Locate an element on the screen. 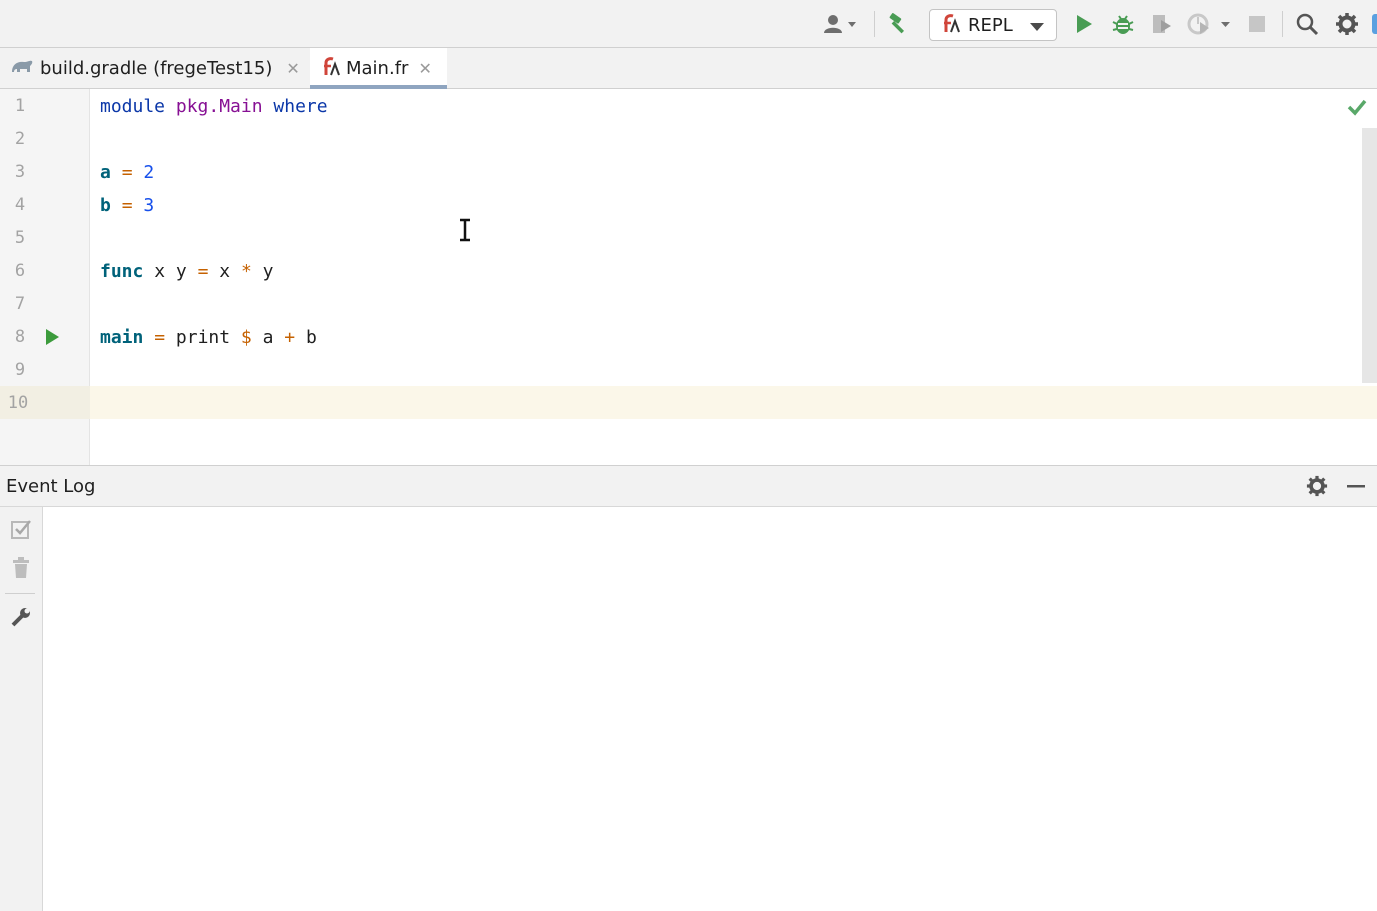  gradle-icon is located at coordinates (22, 68).